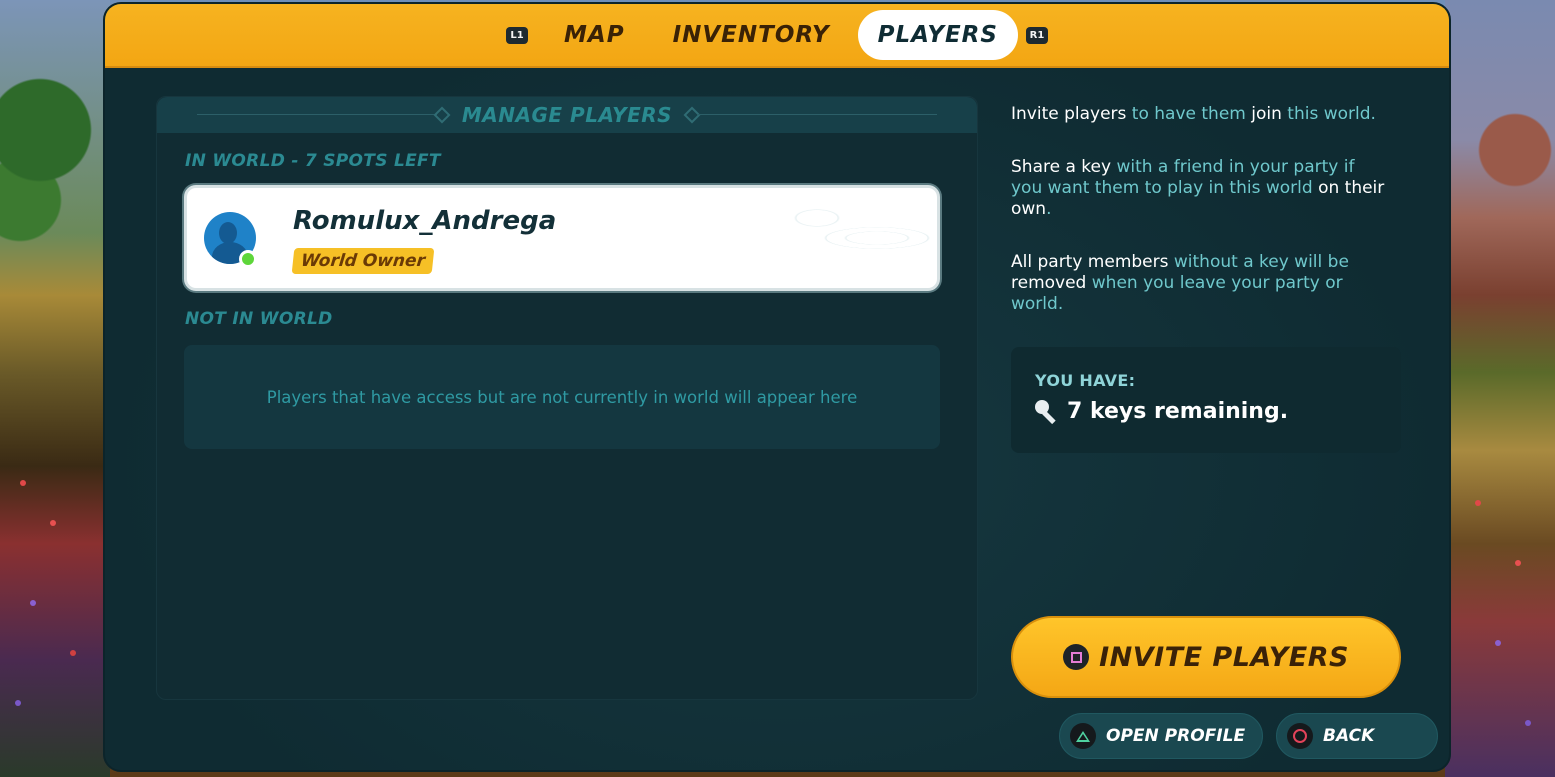 This screenshot has width=1555, height=777. What do you see at coordinates (1349, 736) in the screenshot?
I see `back-label: BACK` at bounding box center [1349, 736].